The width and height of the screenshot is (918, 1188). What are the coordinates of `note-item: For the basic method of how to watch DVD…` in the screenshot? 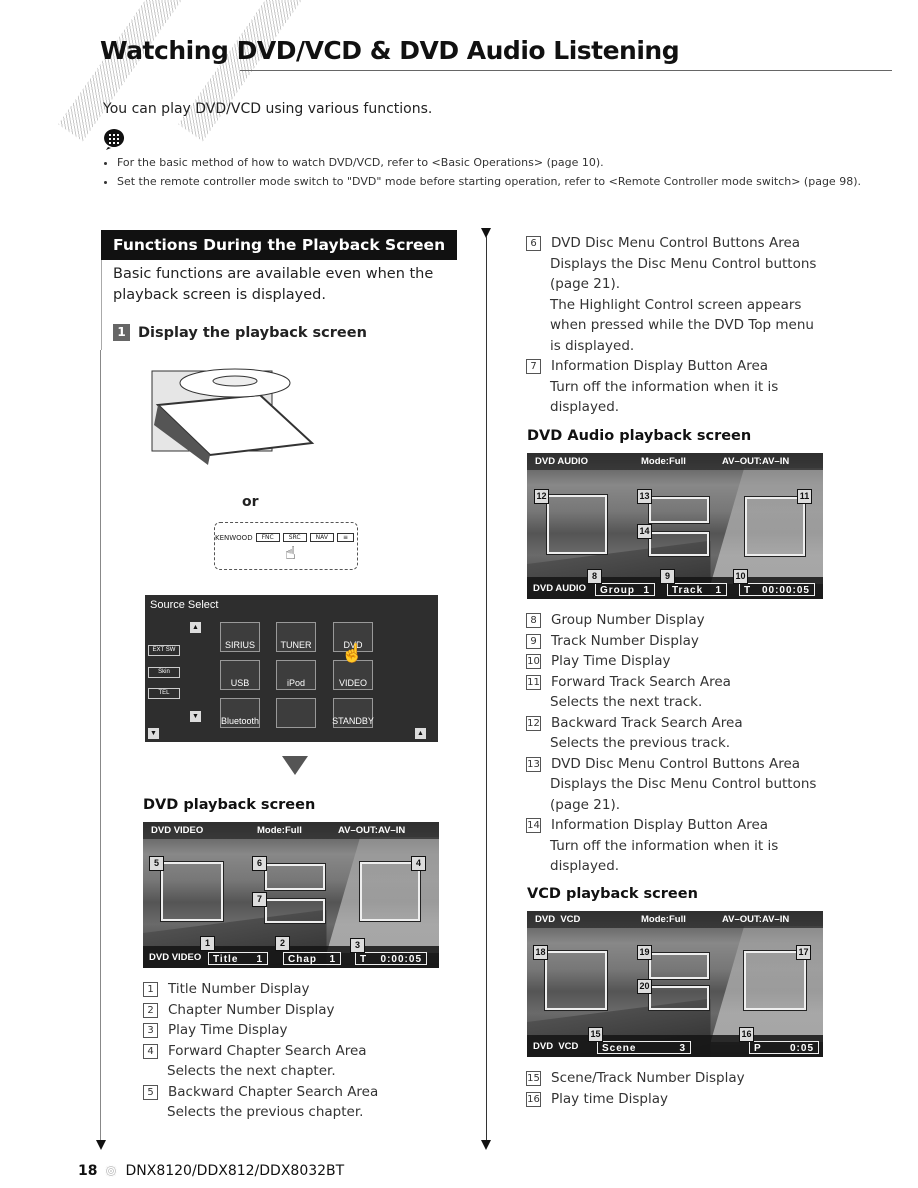 It's located at (500, 162).